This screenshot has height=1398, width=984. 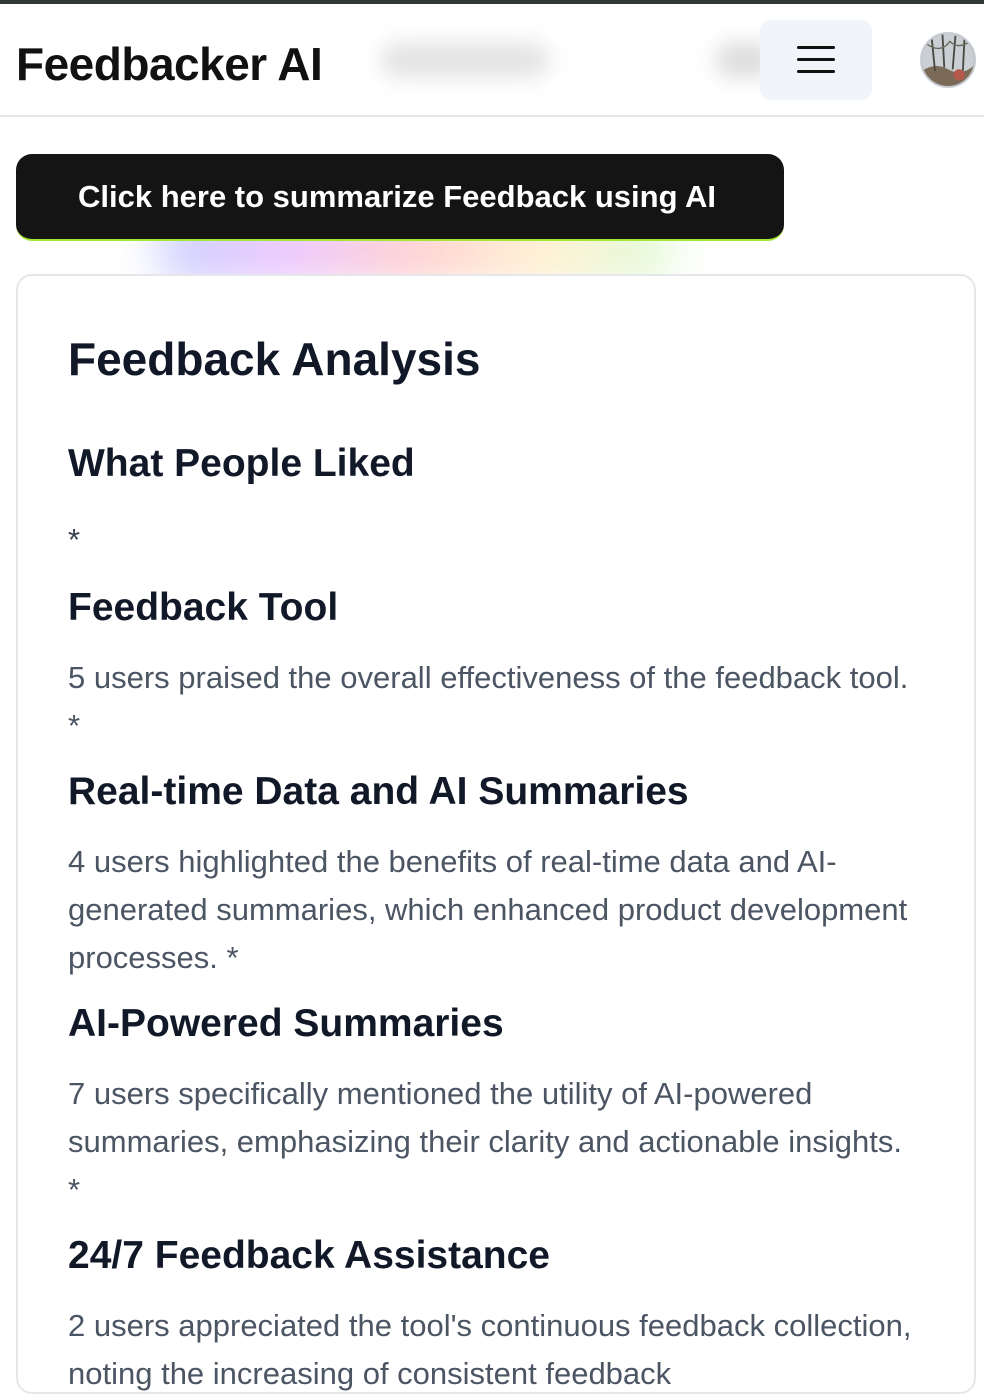 What do you see at coordinates (169, 64) in the screenshot?
I see `brand-logo-text: Feedbacker AI` at bounding box center [169, 64].